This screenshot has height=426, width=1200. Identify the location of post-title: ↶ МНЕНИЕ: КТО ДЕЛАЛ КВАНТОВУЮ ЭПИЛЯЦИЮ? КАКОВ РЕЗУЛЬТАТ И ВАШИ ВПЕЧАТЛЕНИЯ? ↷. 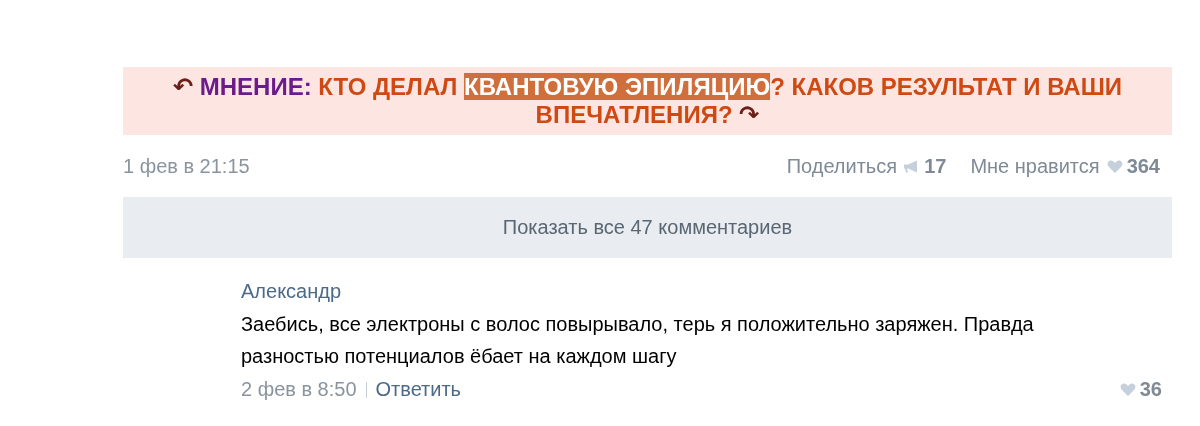
(647, 101).